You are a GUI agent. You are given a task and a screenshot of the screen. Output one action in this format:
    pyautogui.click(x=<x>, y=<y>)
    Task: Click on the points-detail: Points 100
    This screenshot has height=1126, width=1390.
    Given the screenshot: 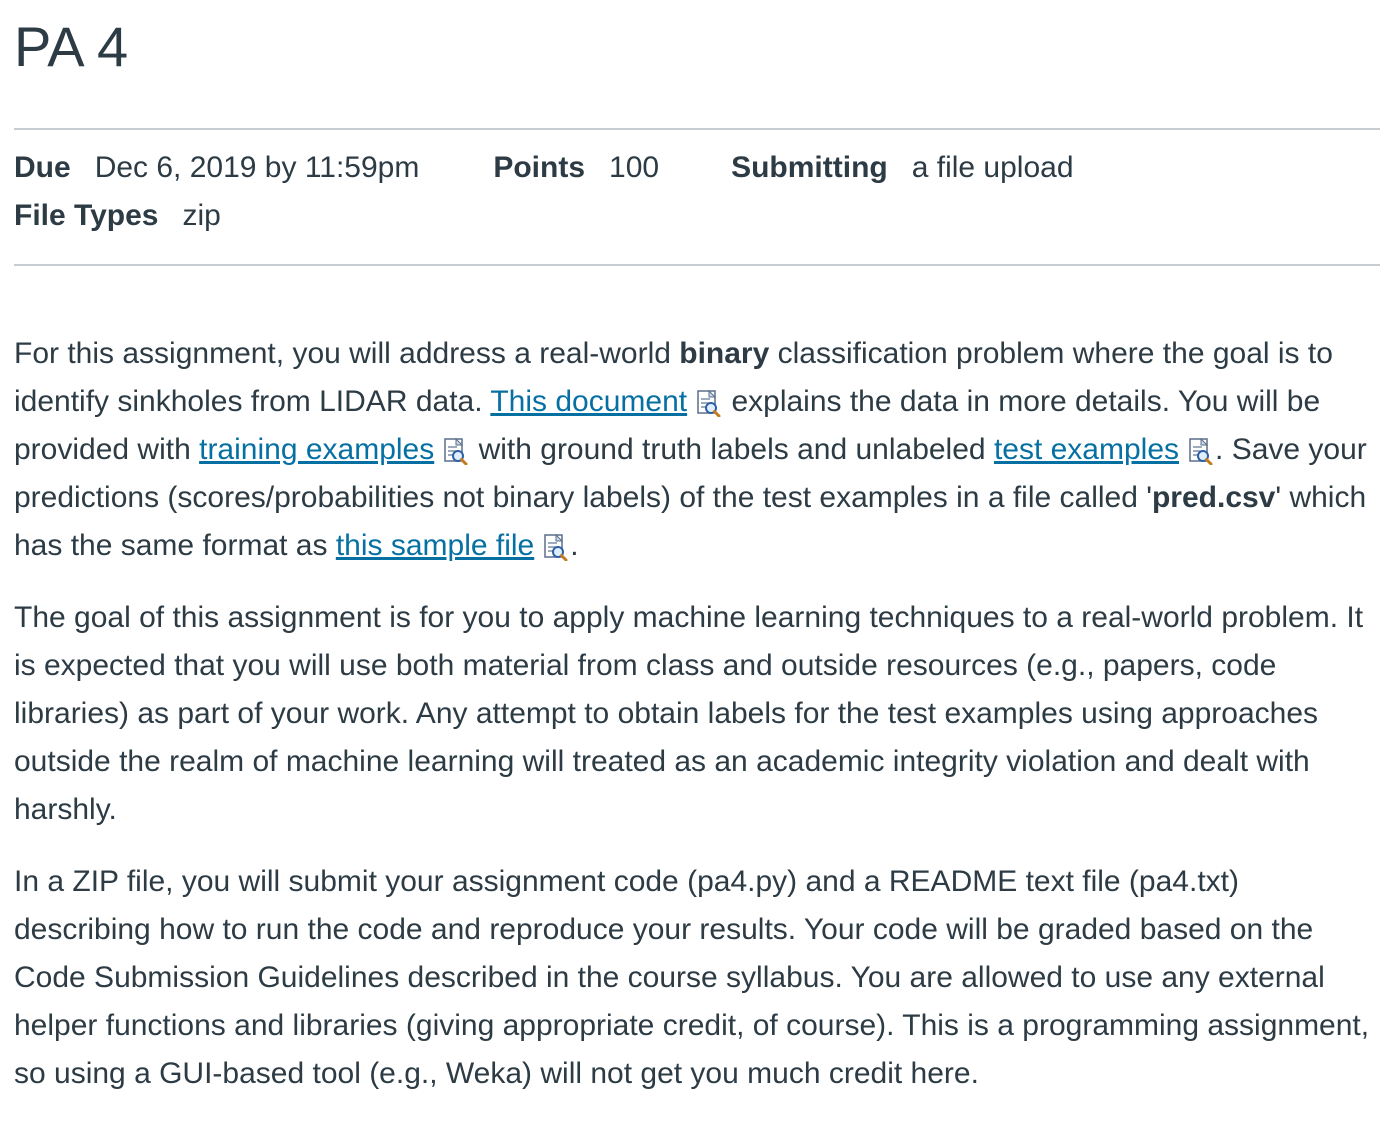 What is the action you would take?
    pyautogui.click(x=612, y=168)
    